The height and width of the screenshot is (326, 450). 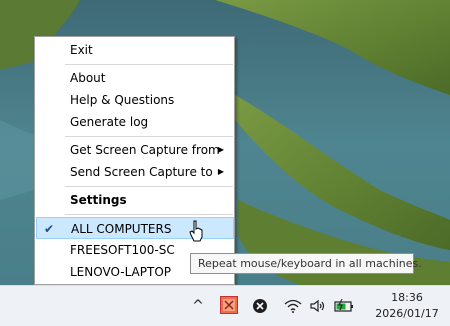 I want to click on wifi-signal-icon, so click(x=293, y=306).